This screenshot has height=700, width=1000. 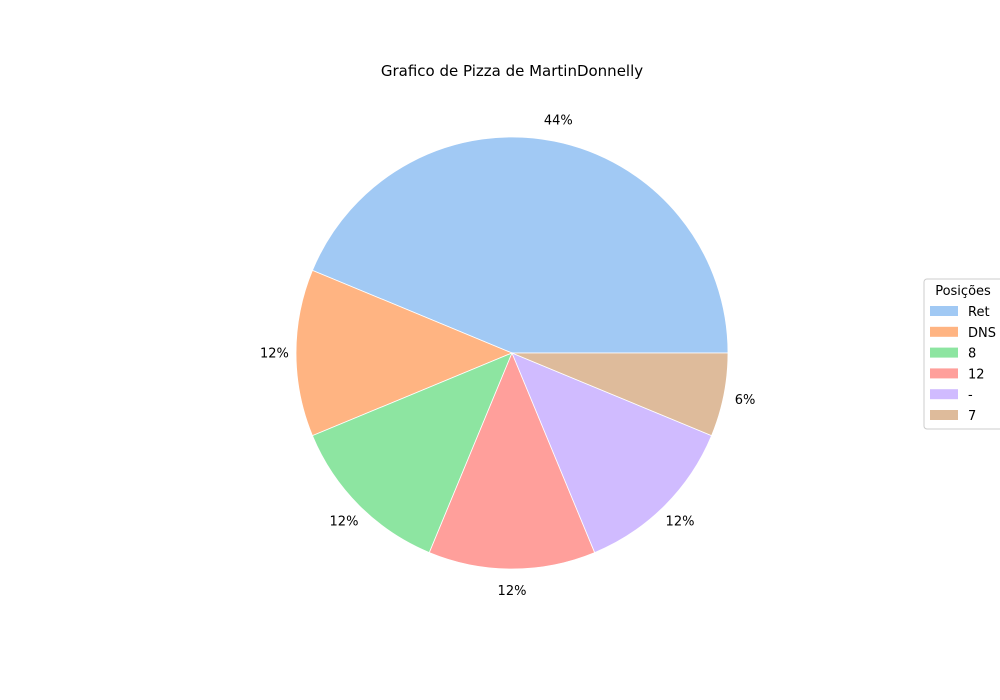 I want to click on pie-percent-label-2: 12%, so click(x=344, y=522).